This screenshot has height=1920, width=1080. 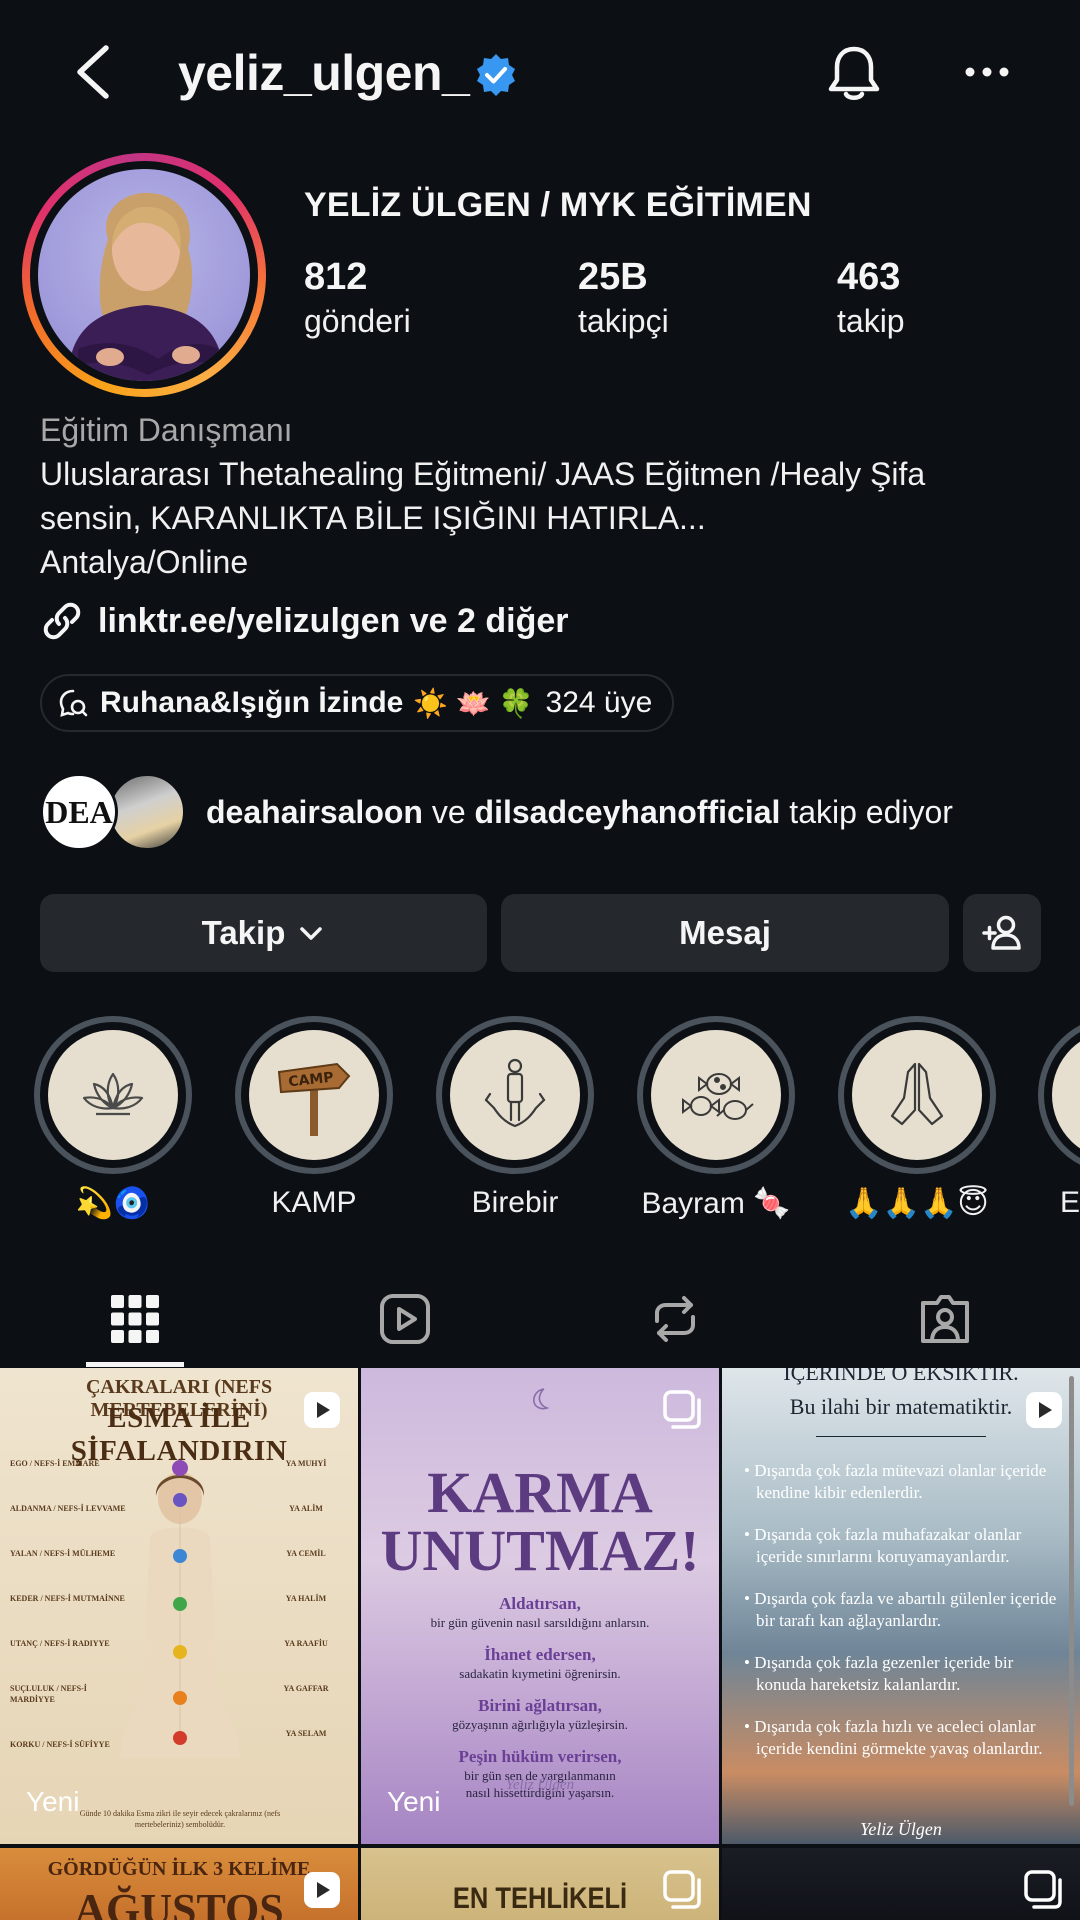 I want to click on highlight-item: CAMP KAMP, so click(x=314, y=1118).